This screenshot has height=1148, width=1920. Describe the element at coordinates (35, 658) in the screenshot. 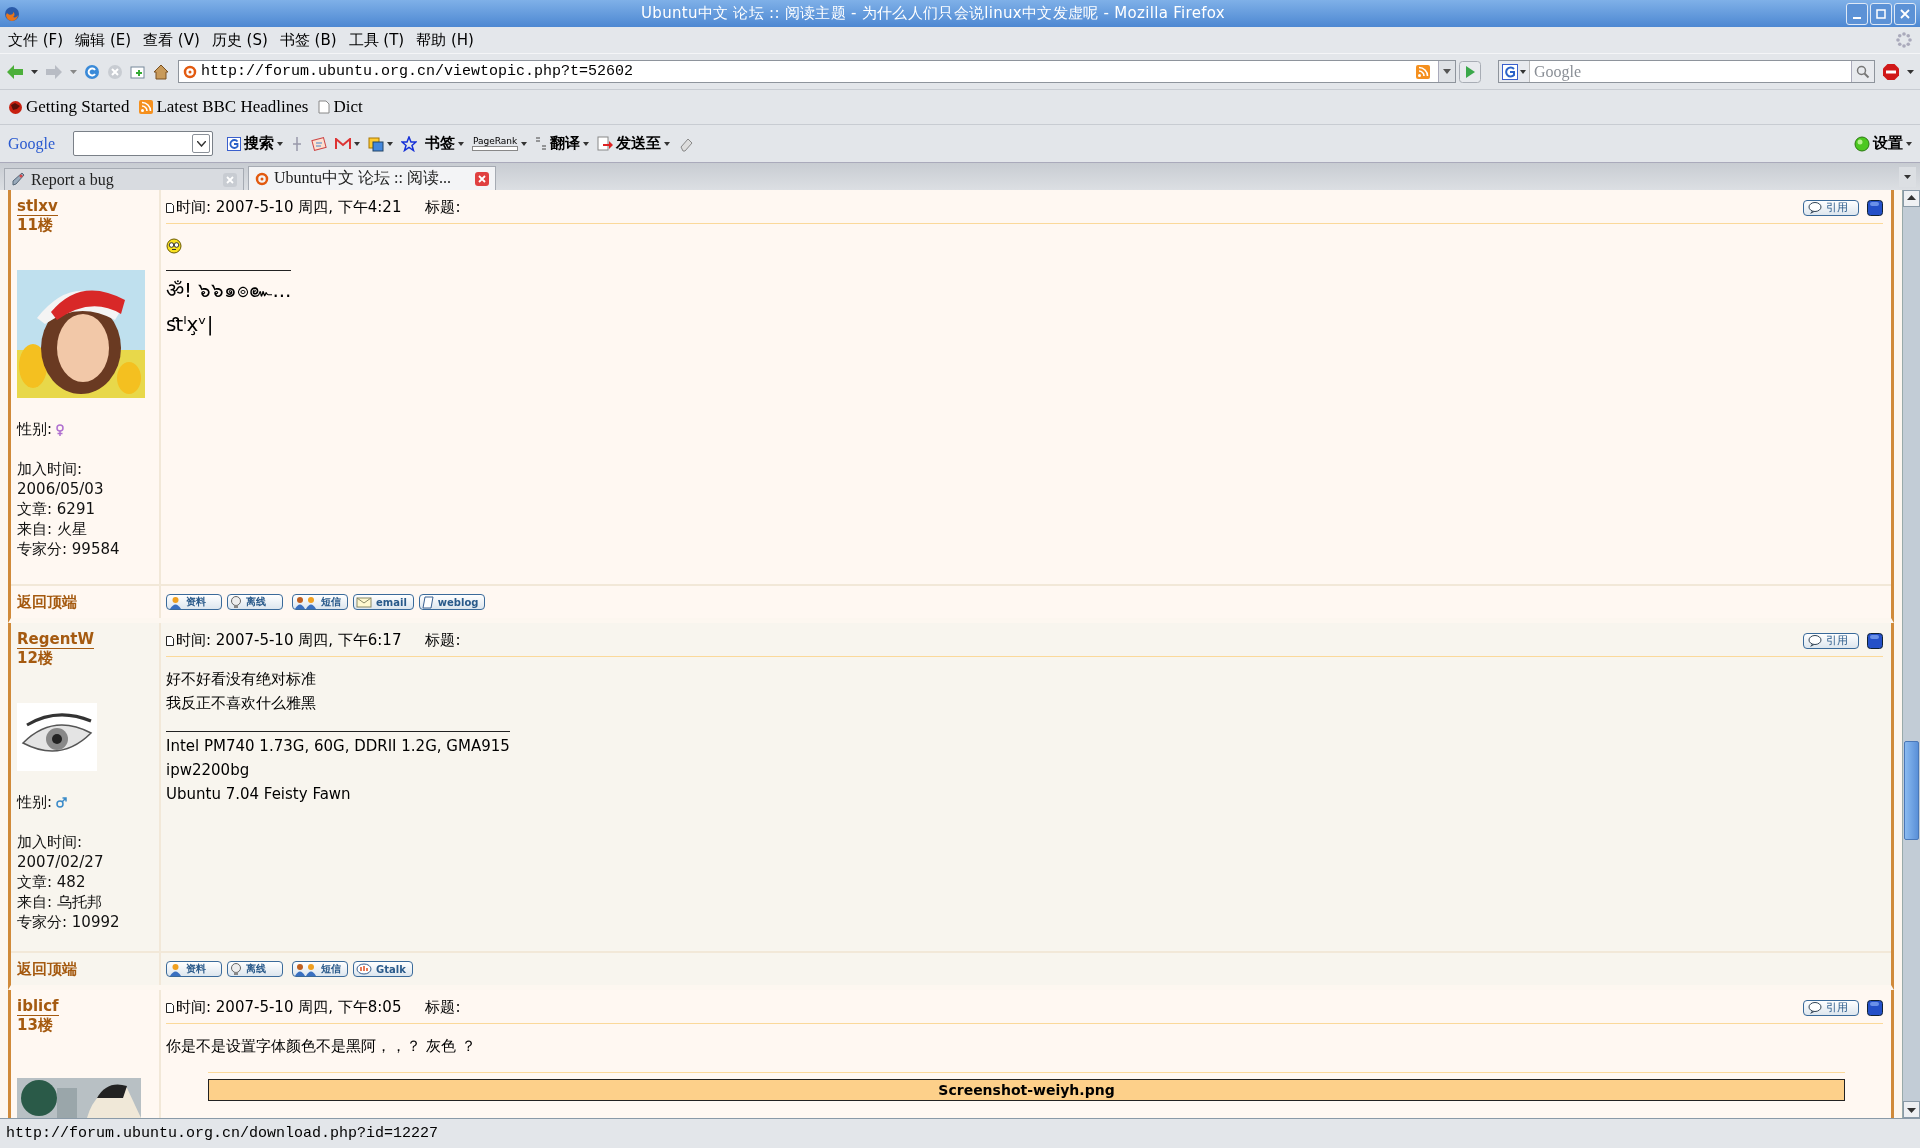

I see `post-number: 12楼` at that location.